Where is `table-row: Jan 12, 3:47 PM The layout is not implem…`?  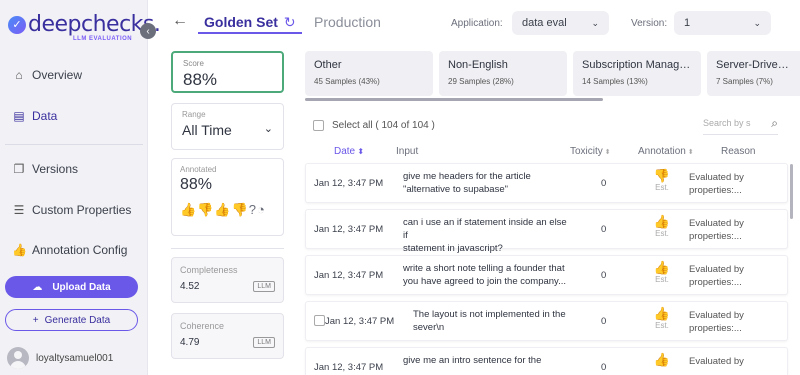
table-row: Jan 12, 3:47 PM The layout is not implem… is located at coordinates (546, 321).